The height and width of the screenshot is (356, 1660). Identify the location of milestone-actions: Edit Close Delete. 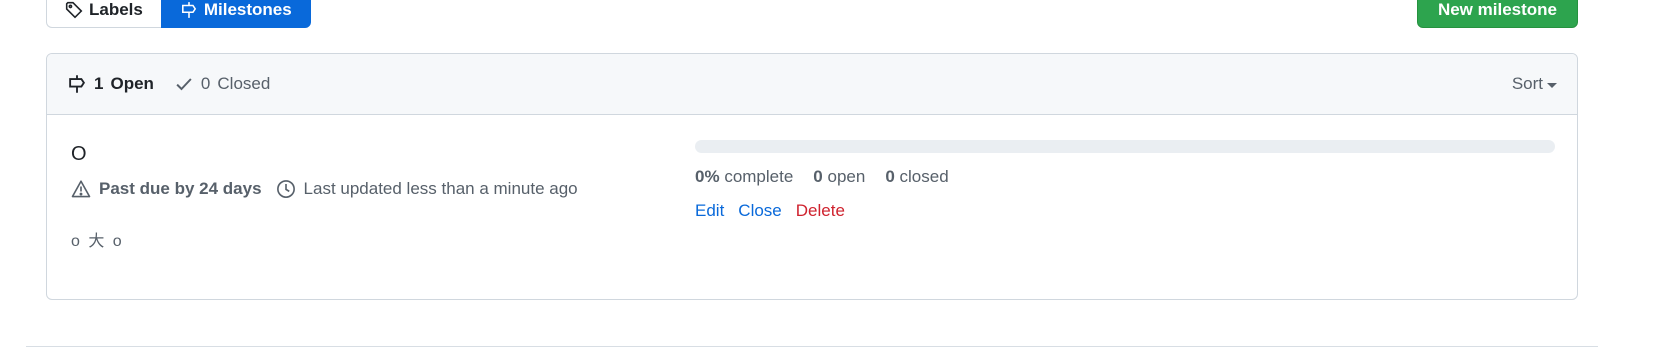
(1125, 211).